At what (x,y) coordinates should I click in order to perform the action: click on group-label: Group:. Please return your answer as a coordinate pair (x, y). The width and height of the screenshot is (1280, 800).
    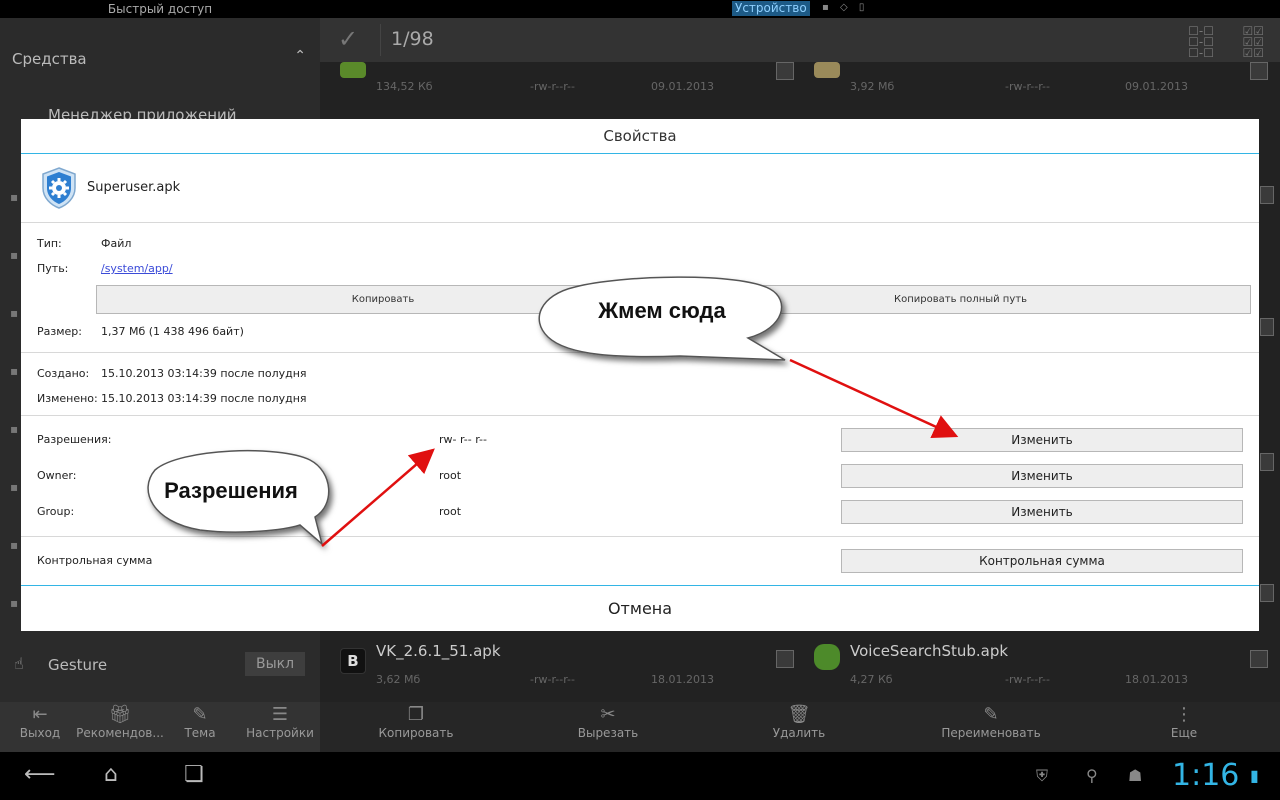
    Looking at the image, I should click on (56, 511).